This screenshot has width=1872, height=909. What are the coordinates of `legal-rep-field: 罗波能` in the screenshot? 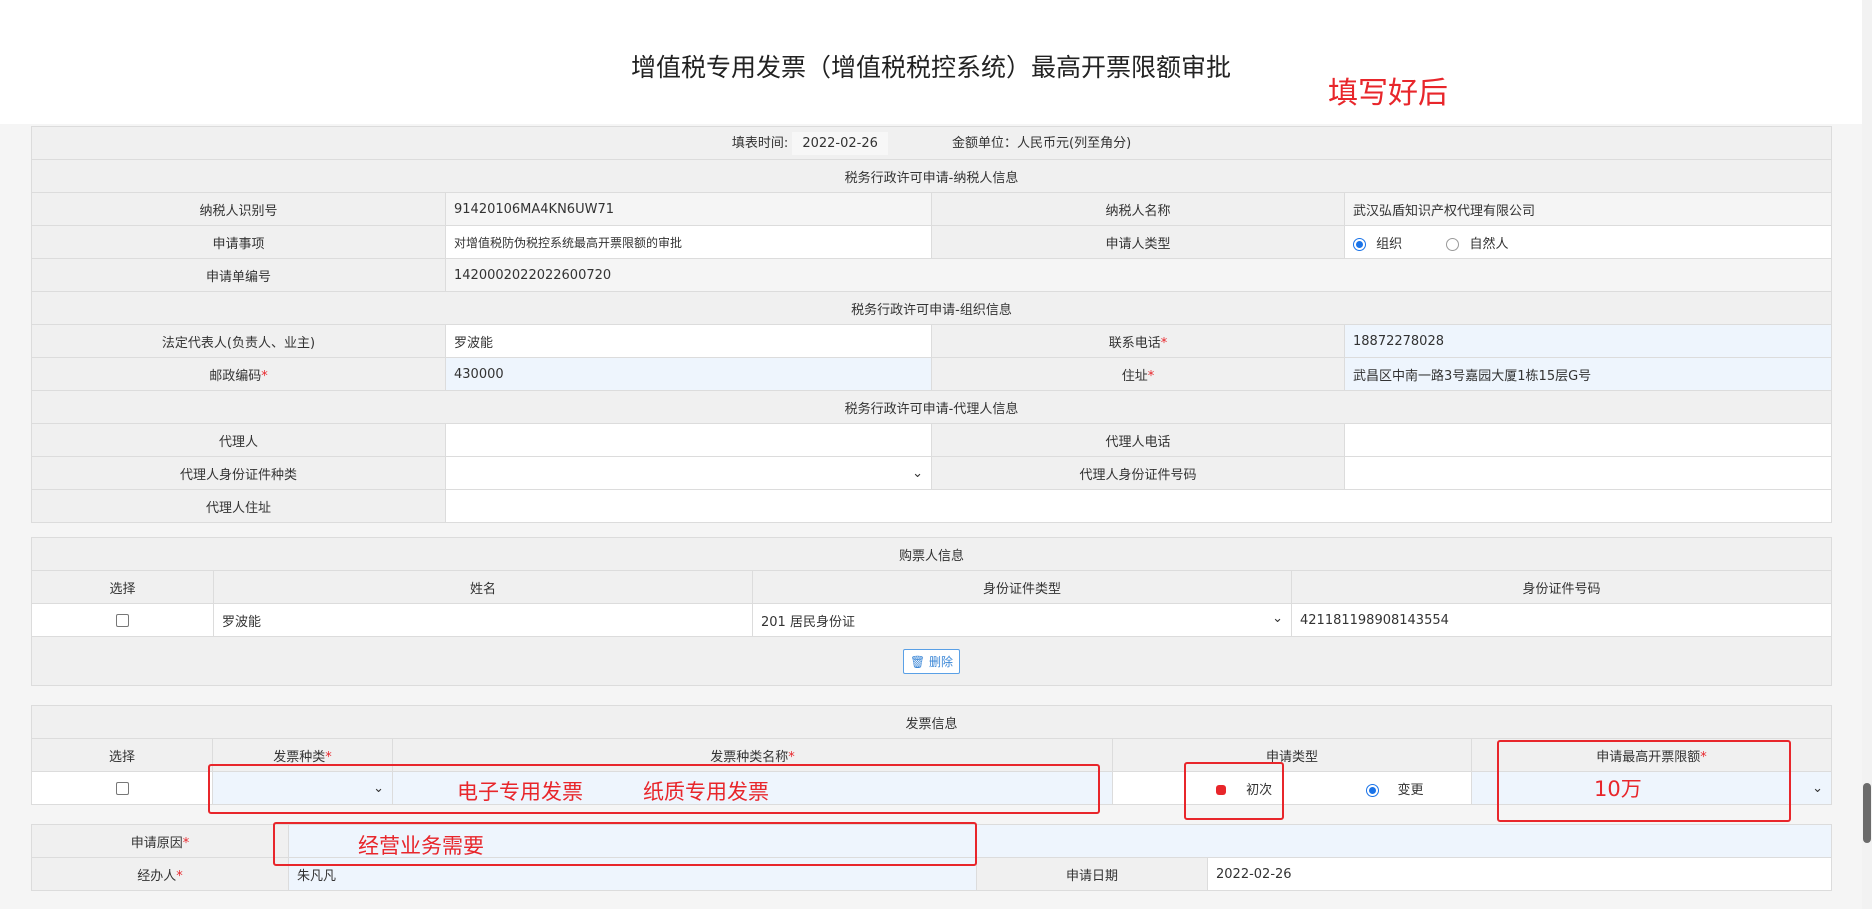 It's located at (688, 341).